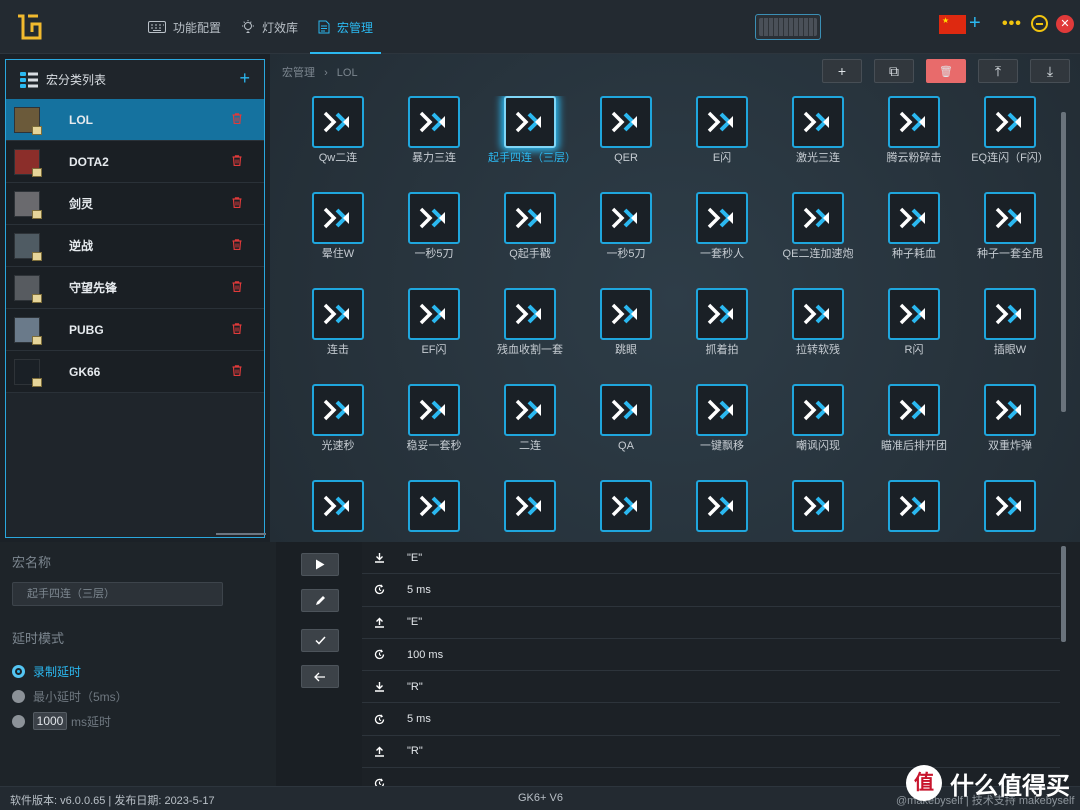 The height and width of the screenshot is (810, 1080). I want to click on macro-item: EF闪, so click(434, 336).